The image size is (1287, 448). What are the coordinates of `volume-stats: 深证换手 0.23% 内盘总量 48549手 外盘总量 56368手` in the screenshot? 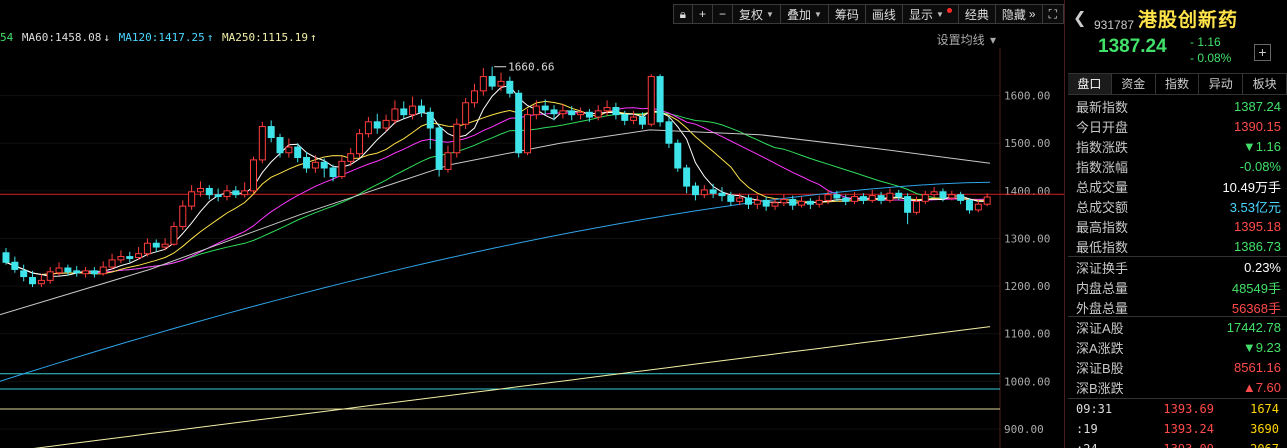 It's located at (1177, 286).